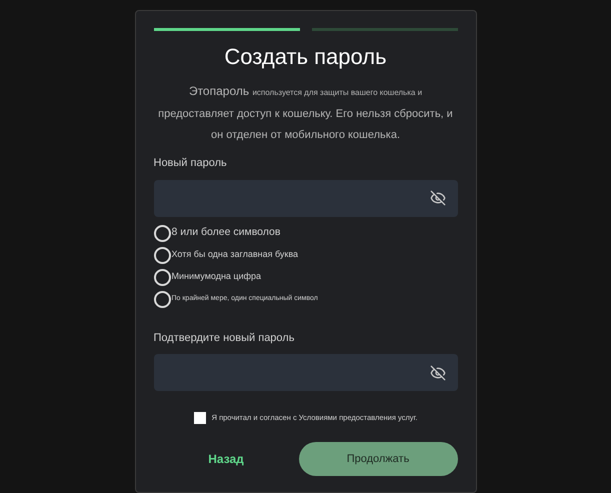 Image resolution: width=611 pixels, height=493 pixels. What do you see at coordinates (226, 459) in the screenshot?
I see `back-button: Назад` at bounding box center [226, 459].